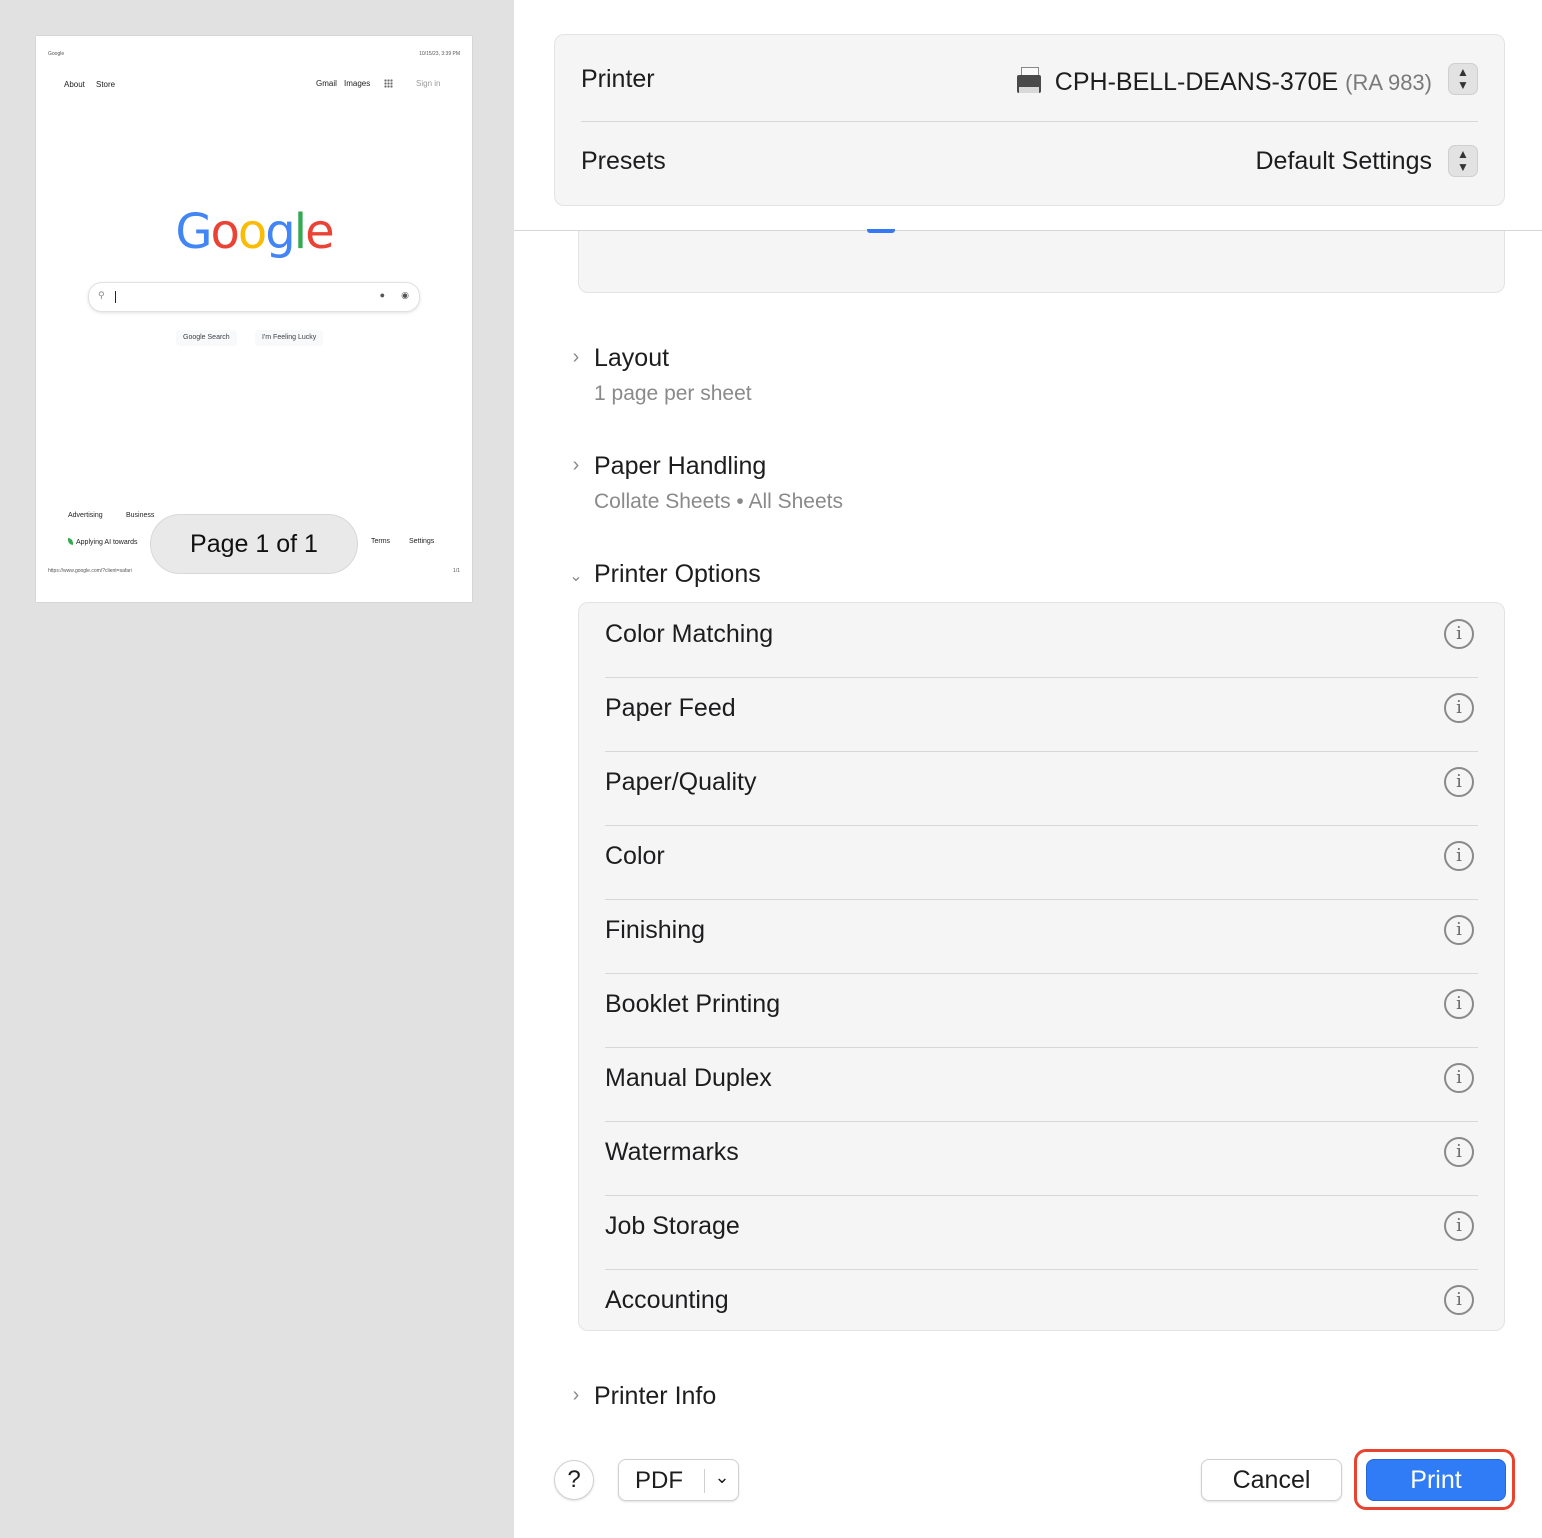 The image size is (1542, 1538). Describe the element at coordinates (618, 79) in the screenshot. I see `printer-label: Printer` at that location.